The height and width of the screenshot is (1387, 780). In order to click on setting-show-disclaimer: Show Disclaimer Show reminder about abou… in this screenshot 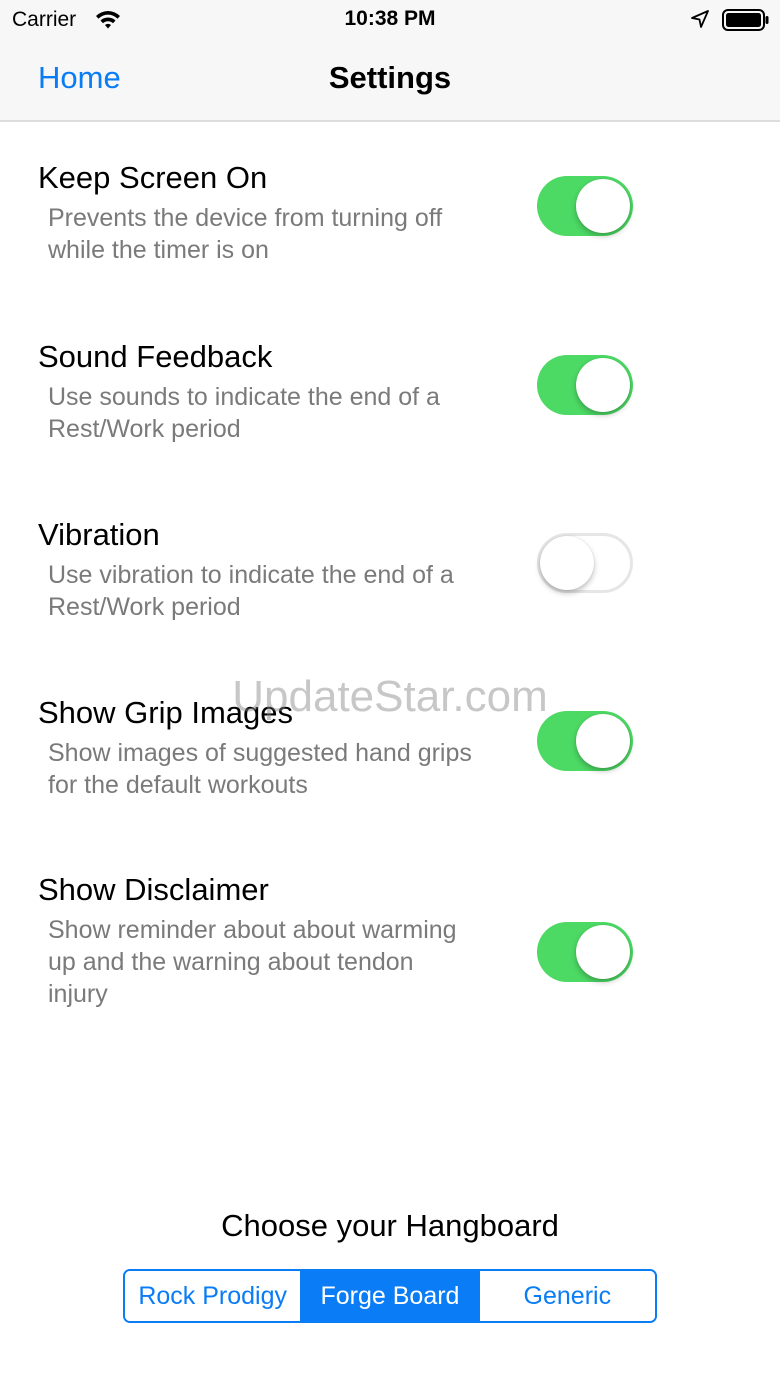, I will do `click(390, 952)`.